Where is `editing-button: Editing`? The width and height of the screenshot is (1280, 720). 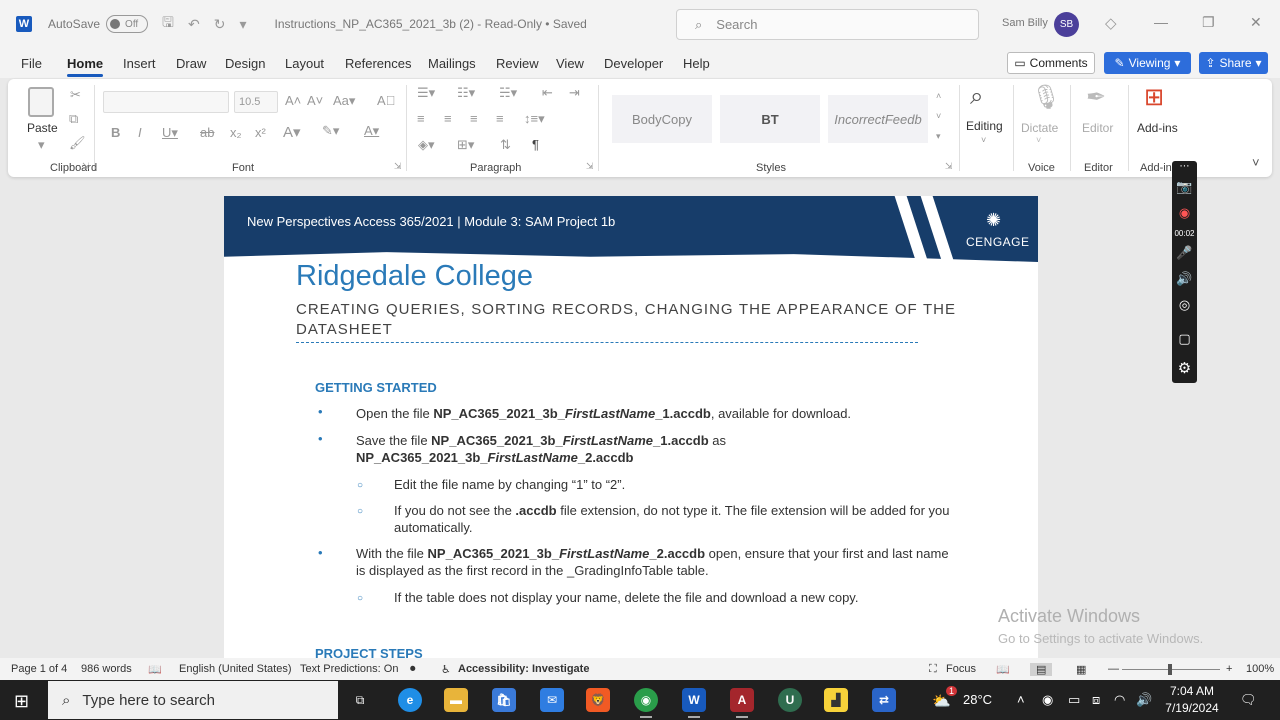
editing-button: Editing is located at coordinates (984, 126).